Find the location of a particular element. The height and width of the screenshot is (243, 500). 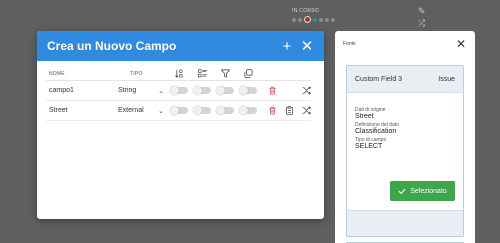

list-detail-icon is located at coordinates (202, 73).